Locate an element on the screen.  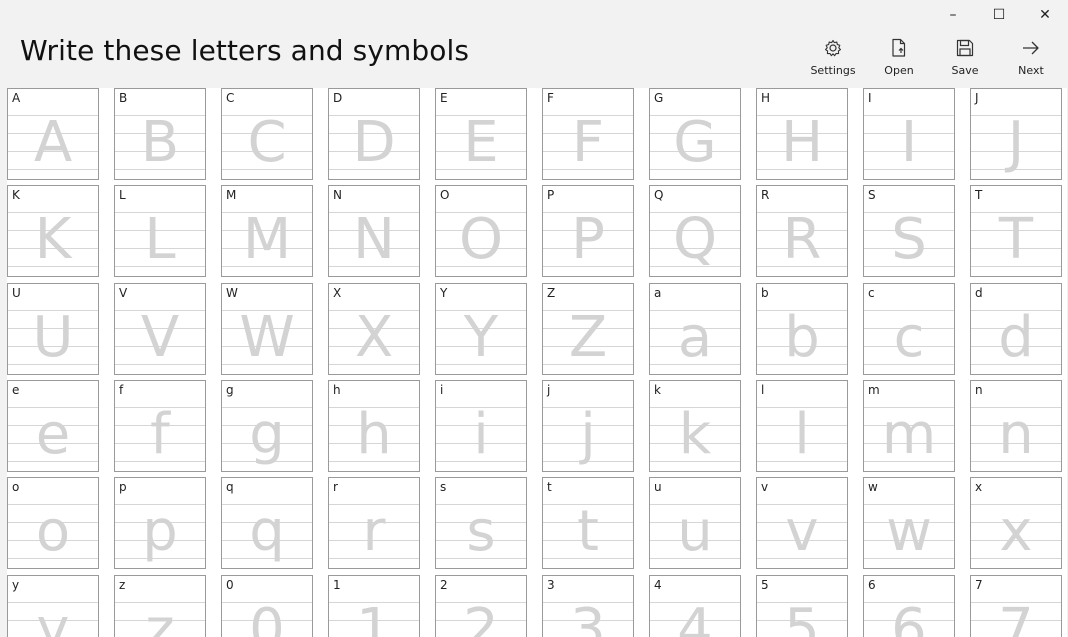
character-cell: zz is located at coordinates (160, 606).